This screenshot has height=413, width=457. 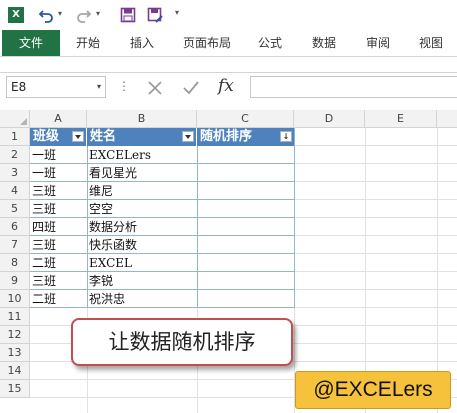 What do you see at coordinates (155, 15) in the screenshot?
I see `save-as-icon` at bounding box center [155, 15].